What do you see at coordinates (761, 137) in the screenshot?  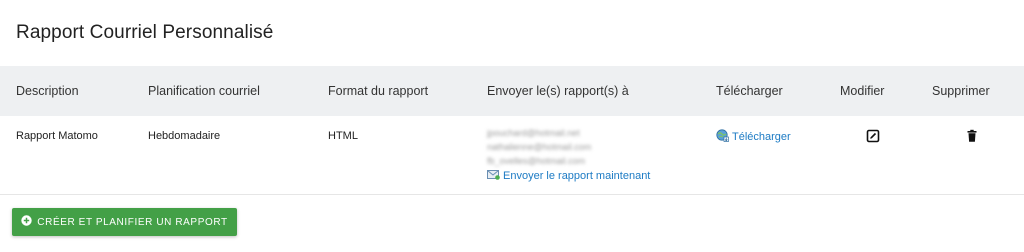 I see `download-label: Télécharger` at bounding box center [761, 137].